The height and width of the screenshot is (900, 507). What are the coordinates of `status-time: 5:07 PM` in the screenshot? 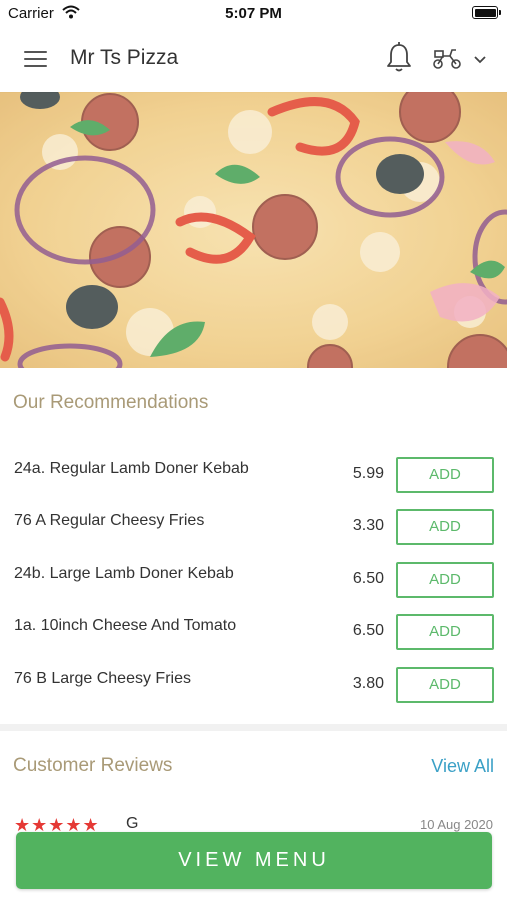 It's located at (253, 13).